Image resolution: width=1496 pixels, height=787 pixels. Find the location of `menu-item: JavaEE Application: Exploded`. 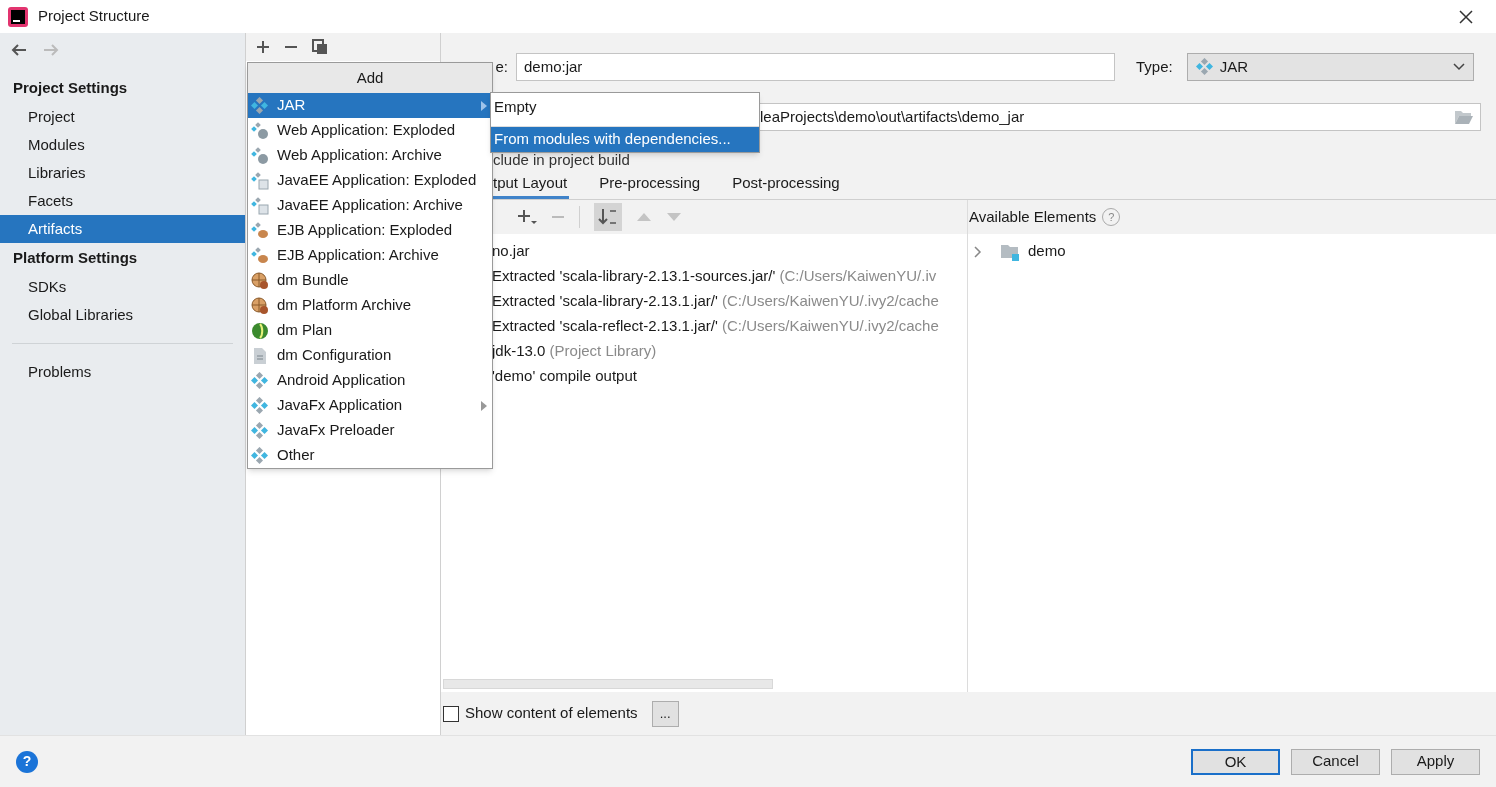

menu-item: JavaEE Application: Exploded is located at coordinates (370, 180).